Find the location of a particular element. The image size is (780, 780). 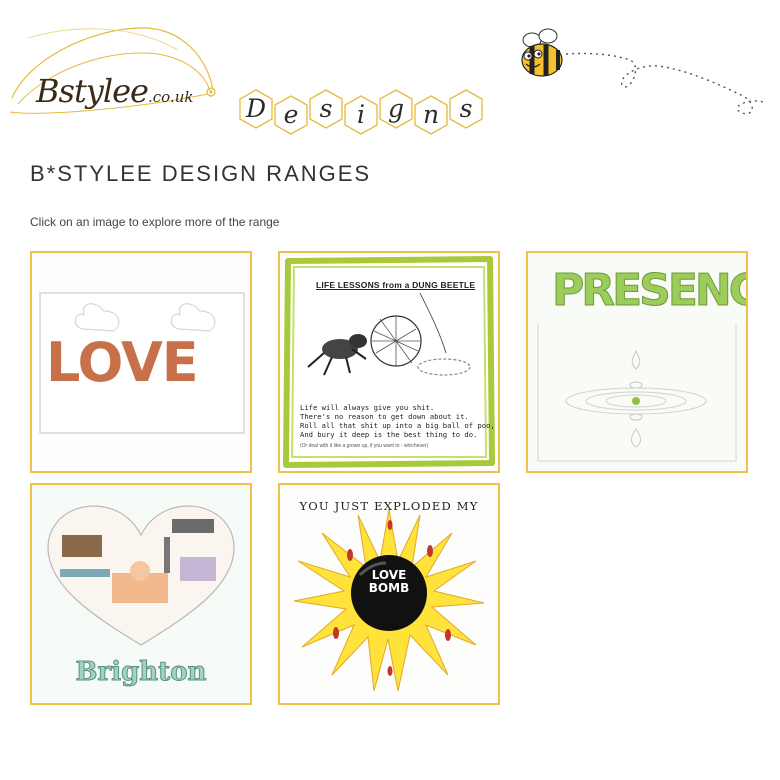

bstylee-logo: Bstylee.co.uk is located at coordinates (115, 75).